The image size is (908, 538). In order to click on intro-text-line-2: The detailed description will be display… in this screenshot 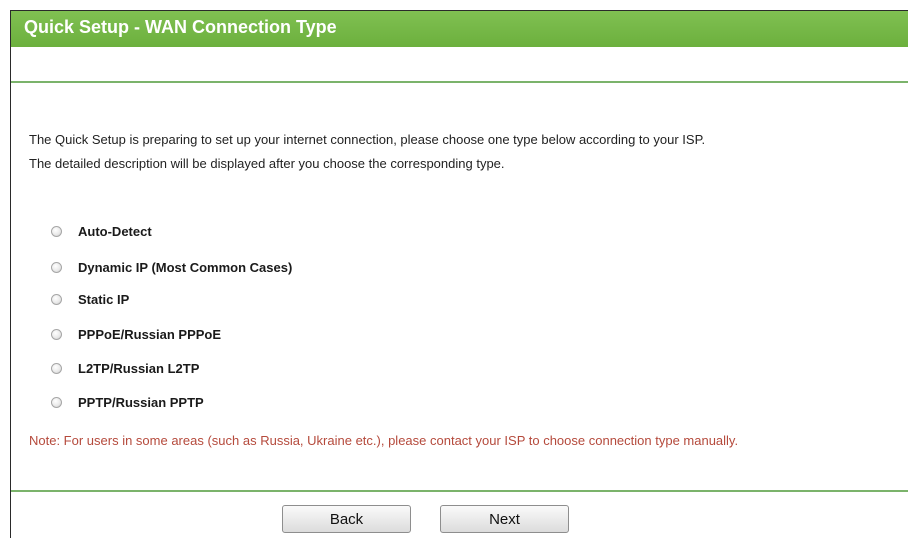, I will do `click(267, 163)`.